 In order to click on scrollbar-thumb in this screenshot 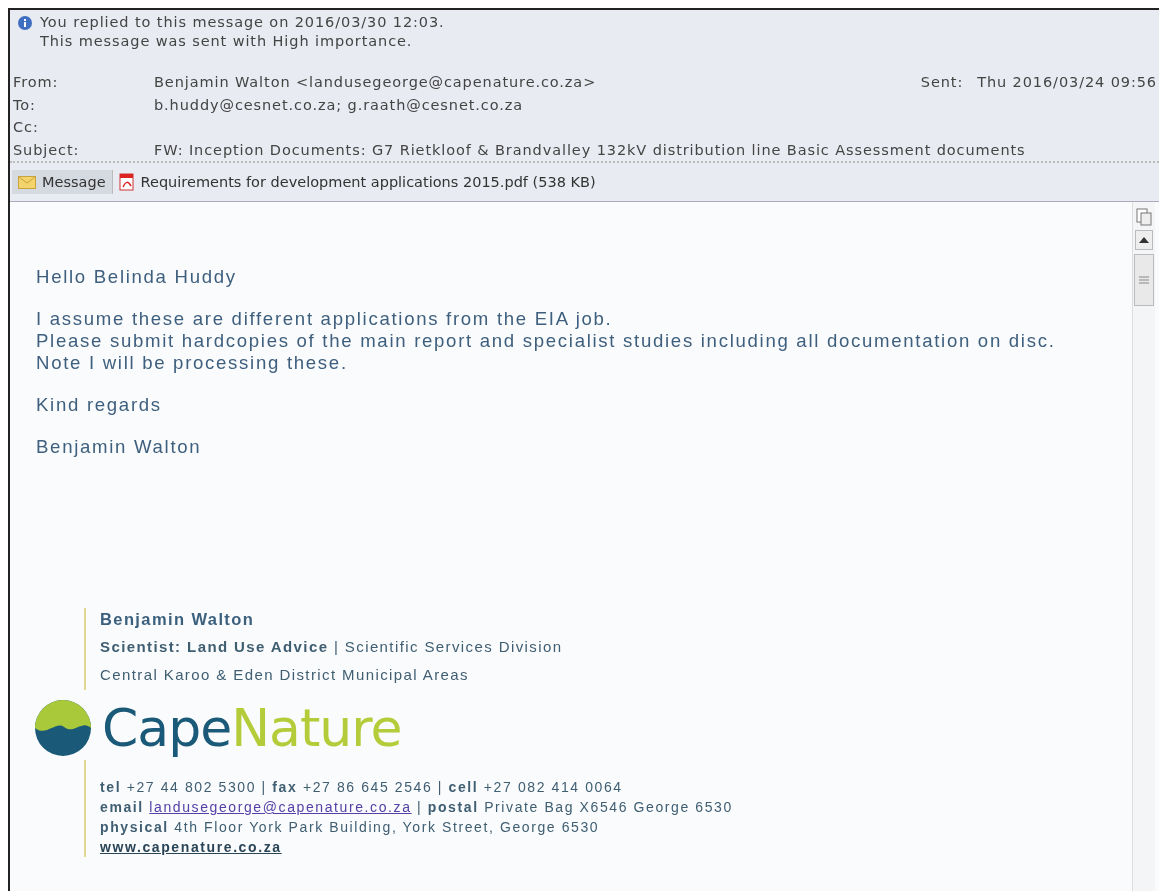, I will do `click(1144, 280)`.